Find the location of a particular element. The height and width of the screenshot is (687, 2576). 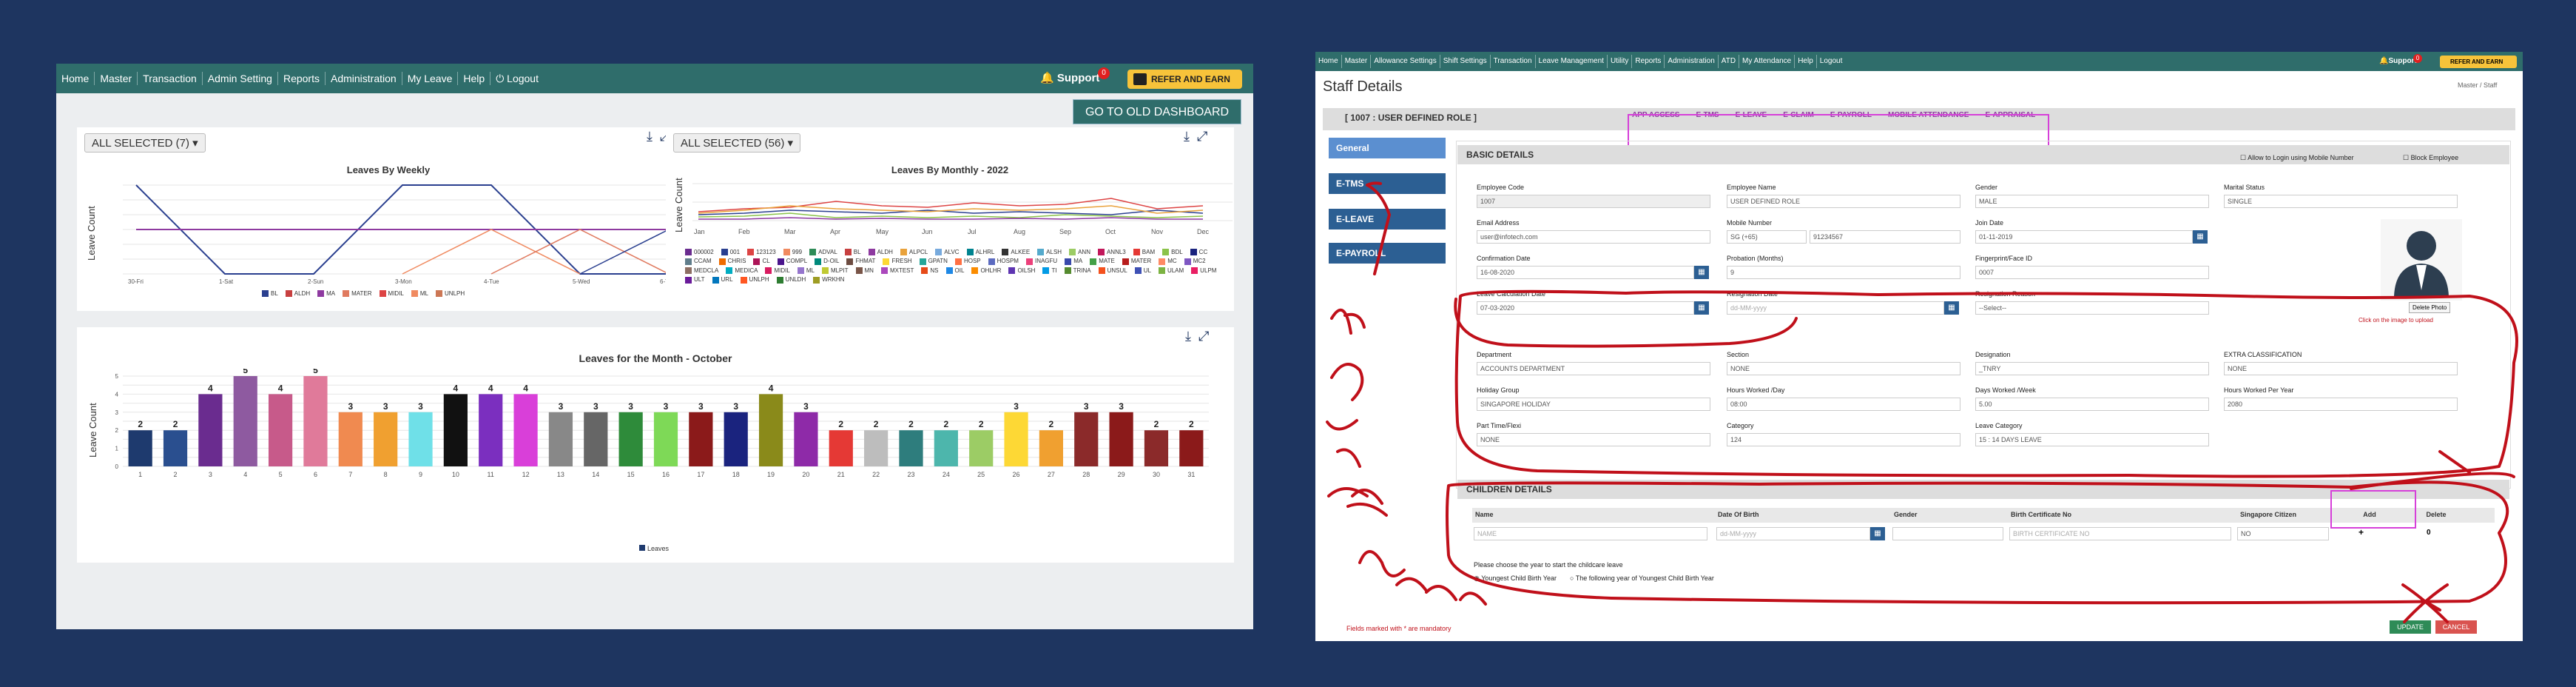

monthly-legend-item: ANN is located at coordinates (1079, 252).